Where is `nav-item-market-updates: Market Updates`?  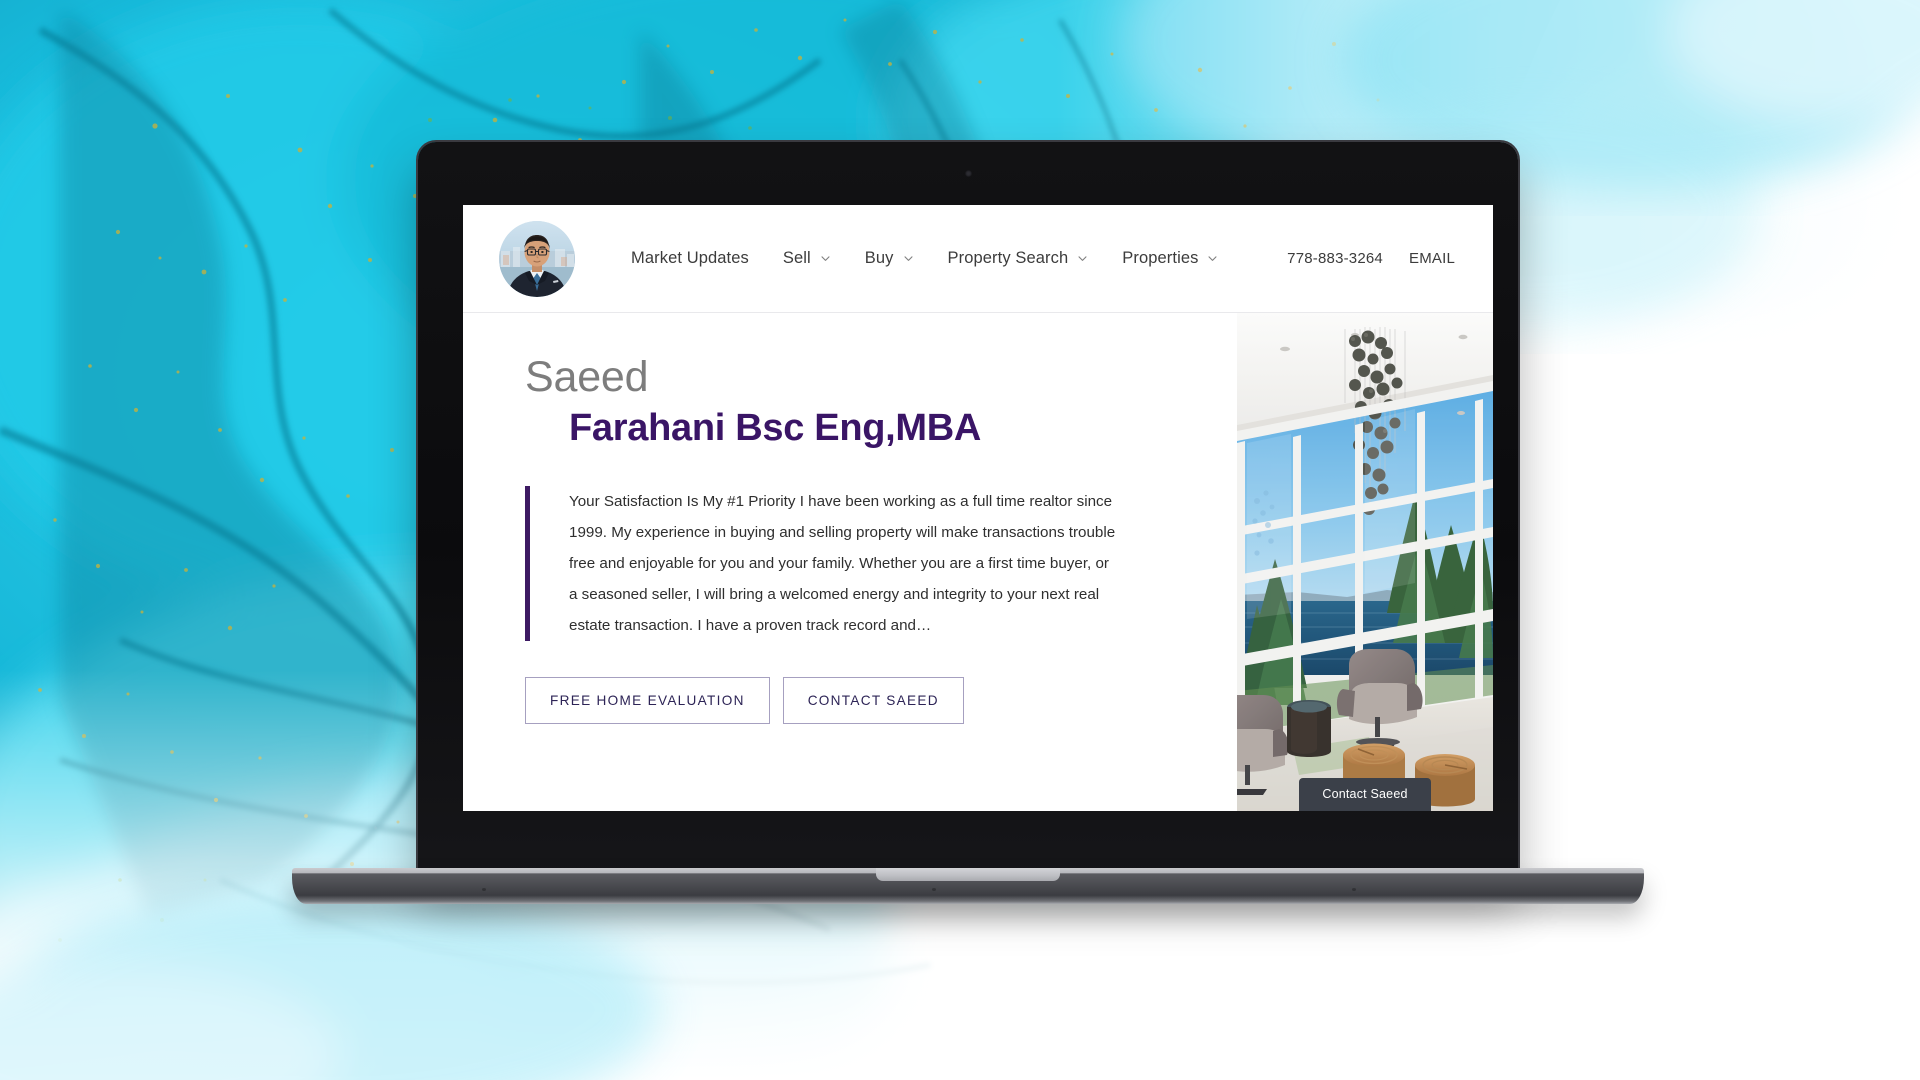 nav-item-market-updates: Market Updates is located at coordinates (690, 258).